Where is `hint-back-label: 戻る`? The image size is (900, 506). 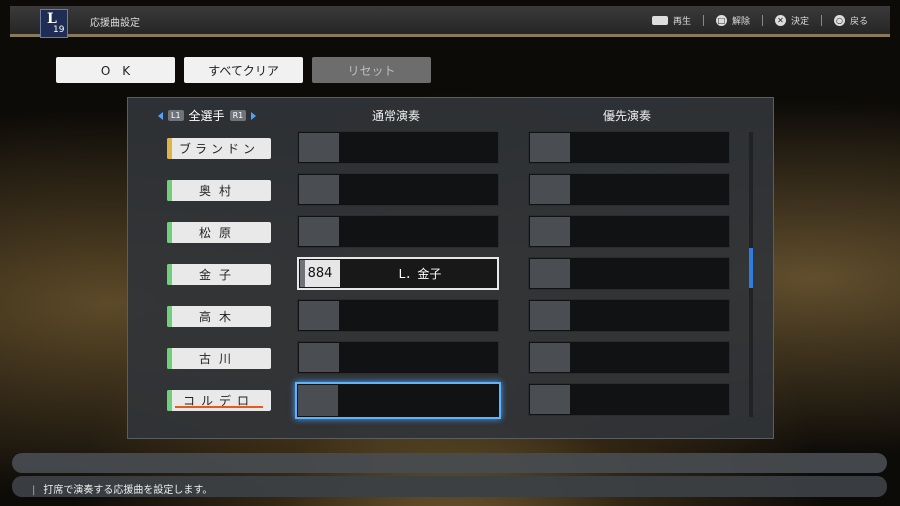 hint-back-label: 戻る is located at coordinates (858, 22).